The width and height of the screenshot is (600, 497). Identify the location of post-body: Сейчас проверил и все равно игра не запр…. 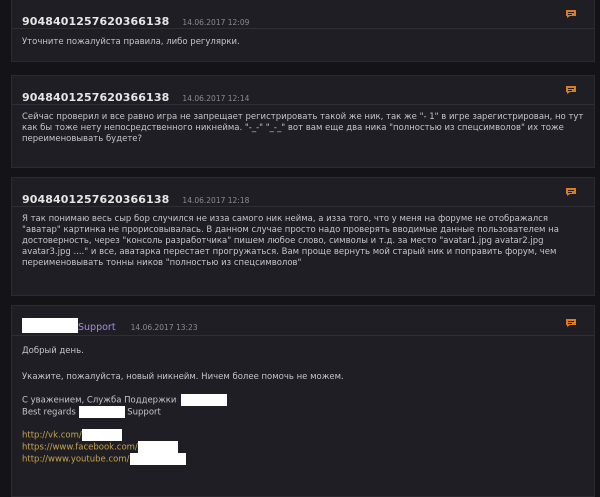
(303, 128).